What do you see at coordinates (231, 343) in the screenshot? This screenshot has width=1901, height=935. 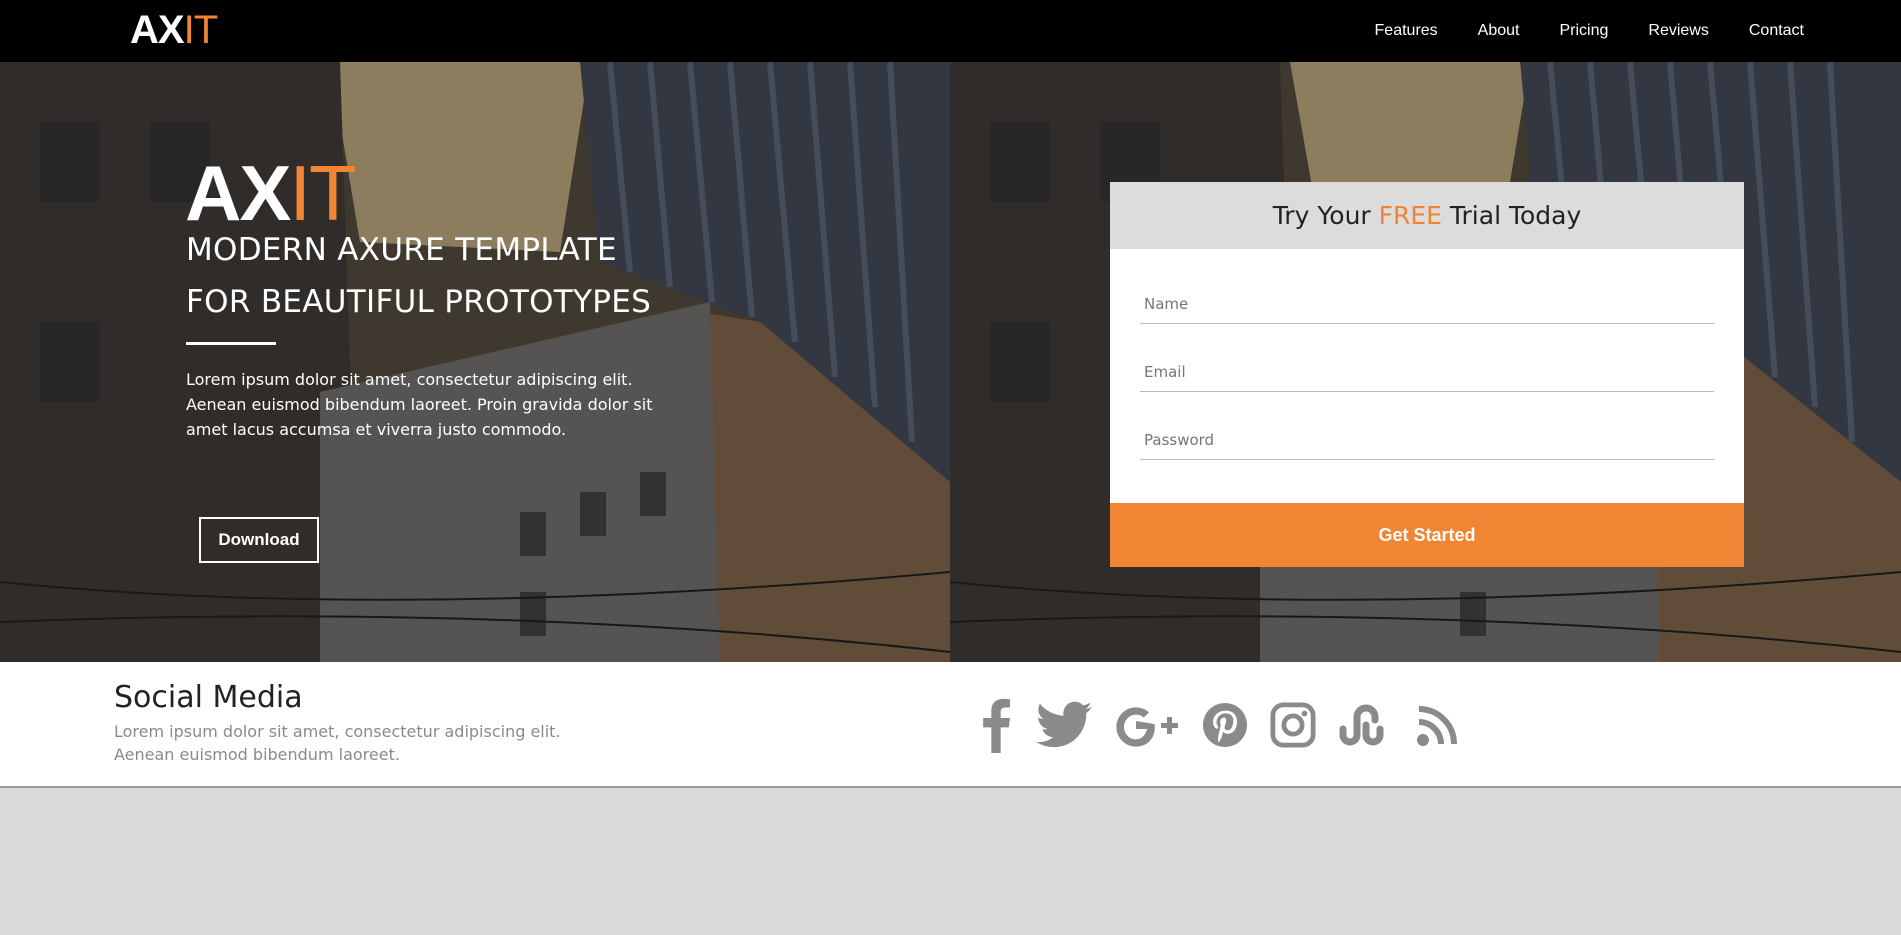 I see `hero-divider` at bounding box center [231, 343].